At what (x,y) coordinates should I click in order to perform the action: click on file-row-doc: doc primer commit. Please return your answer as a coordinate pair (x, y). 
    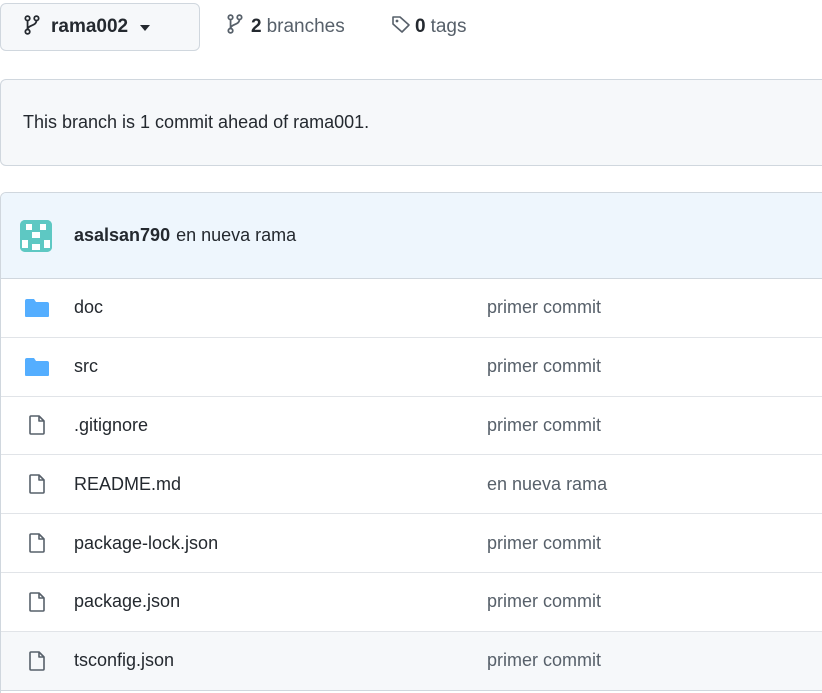
    Looking at the image, I should click on (411, 308).